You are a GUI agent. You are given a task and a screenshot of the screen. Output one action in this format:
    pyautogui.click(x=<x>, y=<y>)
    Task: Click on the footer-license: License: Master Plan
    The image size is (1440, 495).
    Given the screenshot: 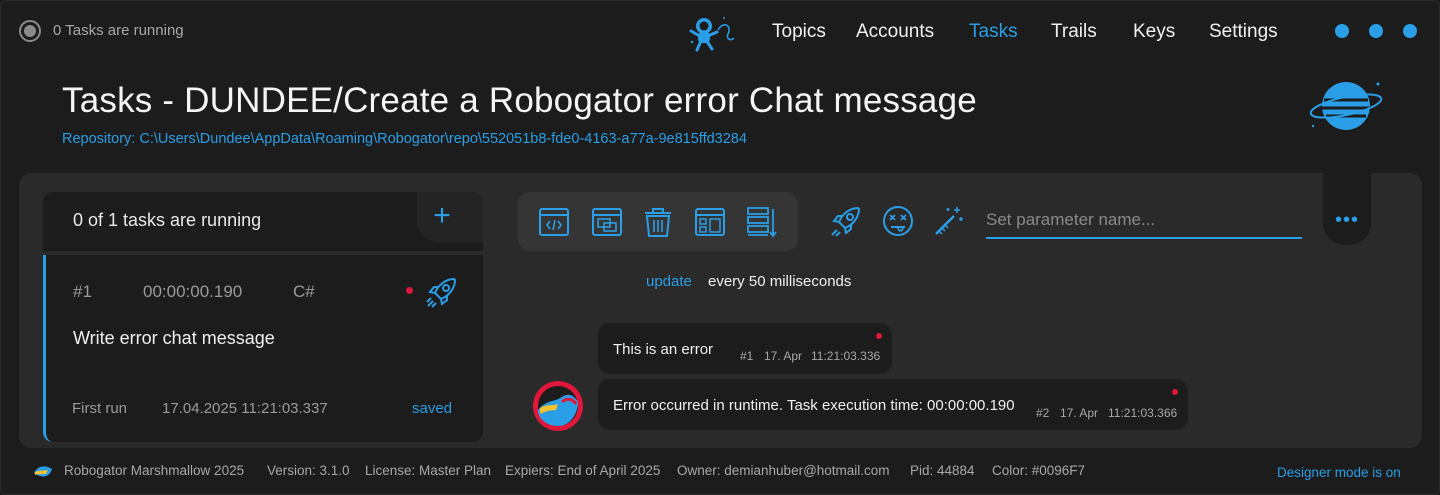 What is the action you would take?
    pyautogui.click(x=428, y=470)
    